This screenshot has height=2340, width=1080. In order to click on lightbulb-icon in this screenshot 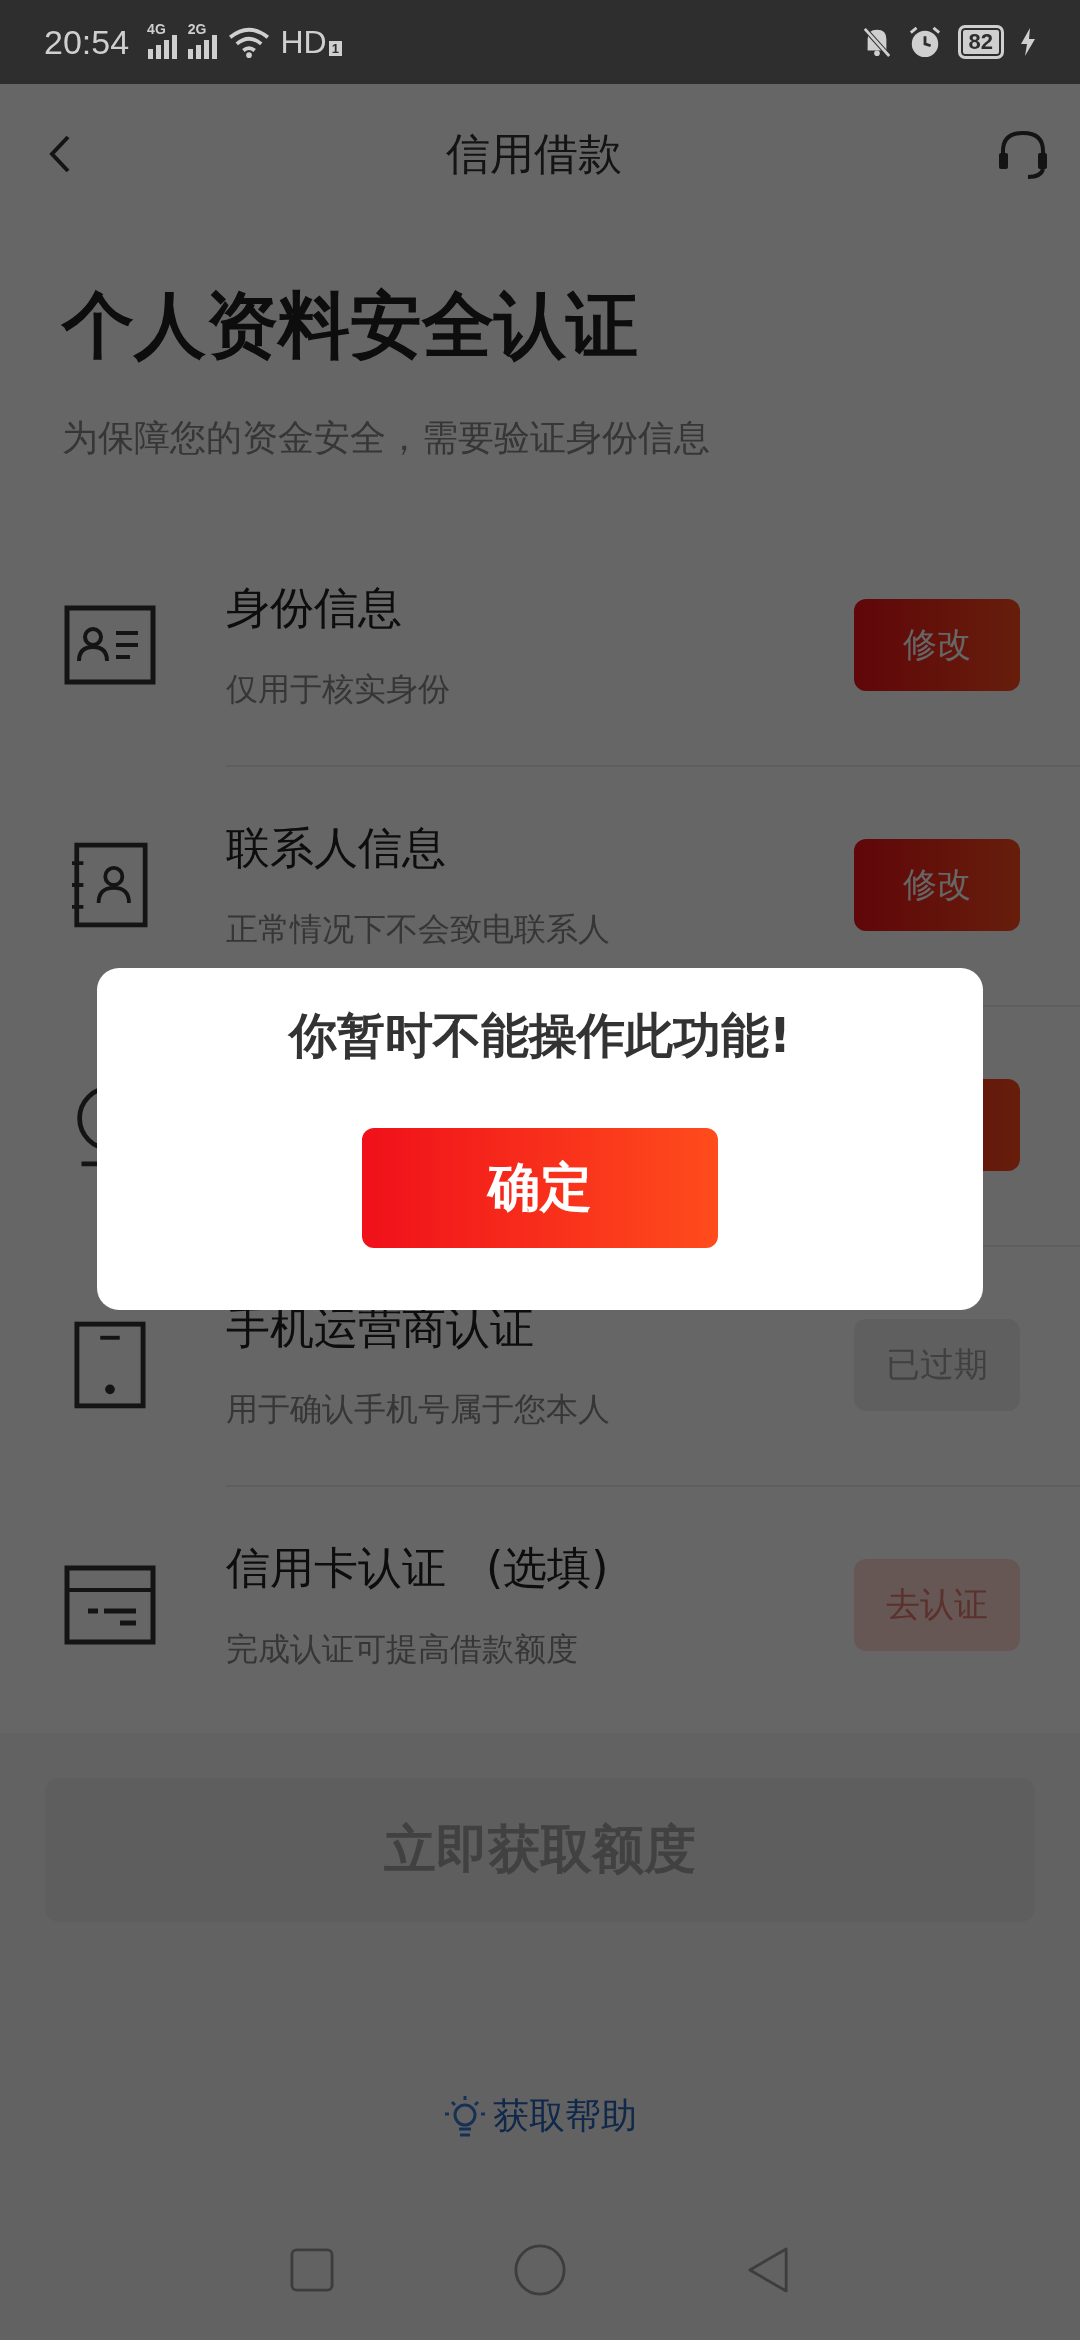, I will do `click(465, 2116)`.